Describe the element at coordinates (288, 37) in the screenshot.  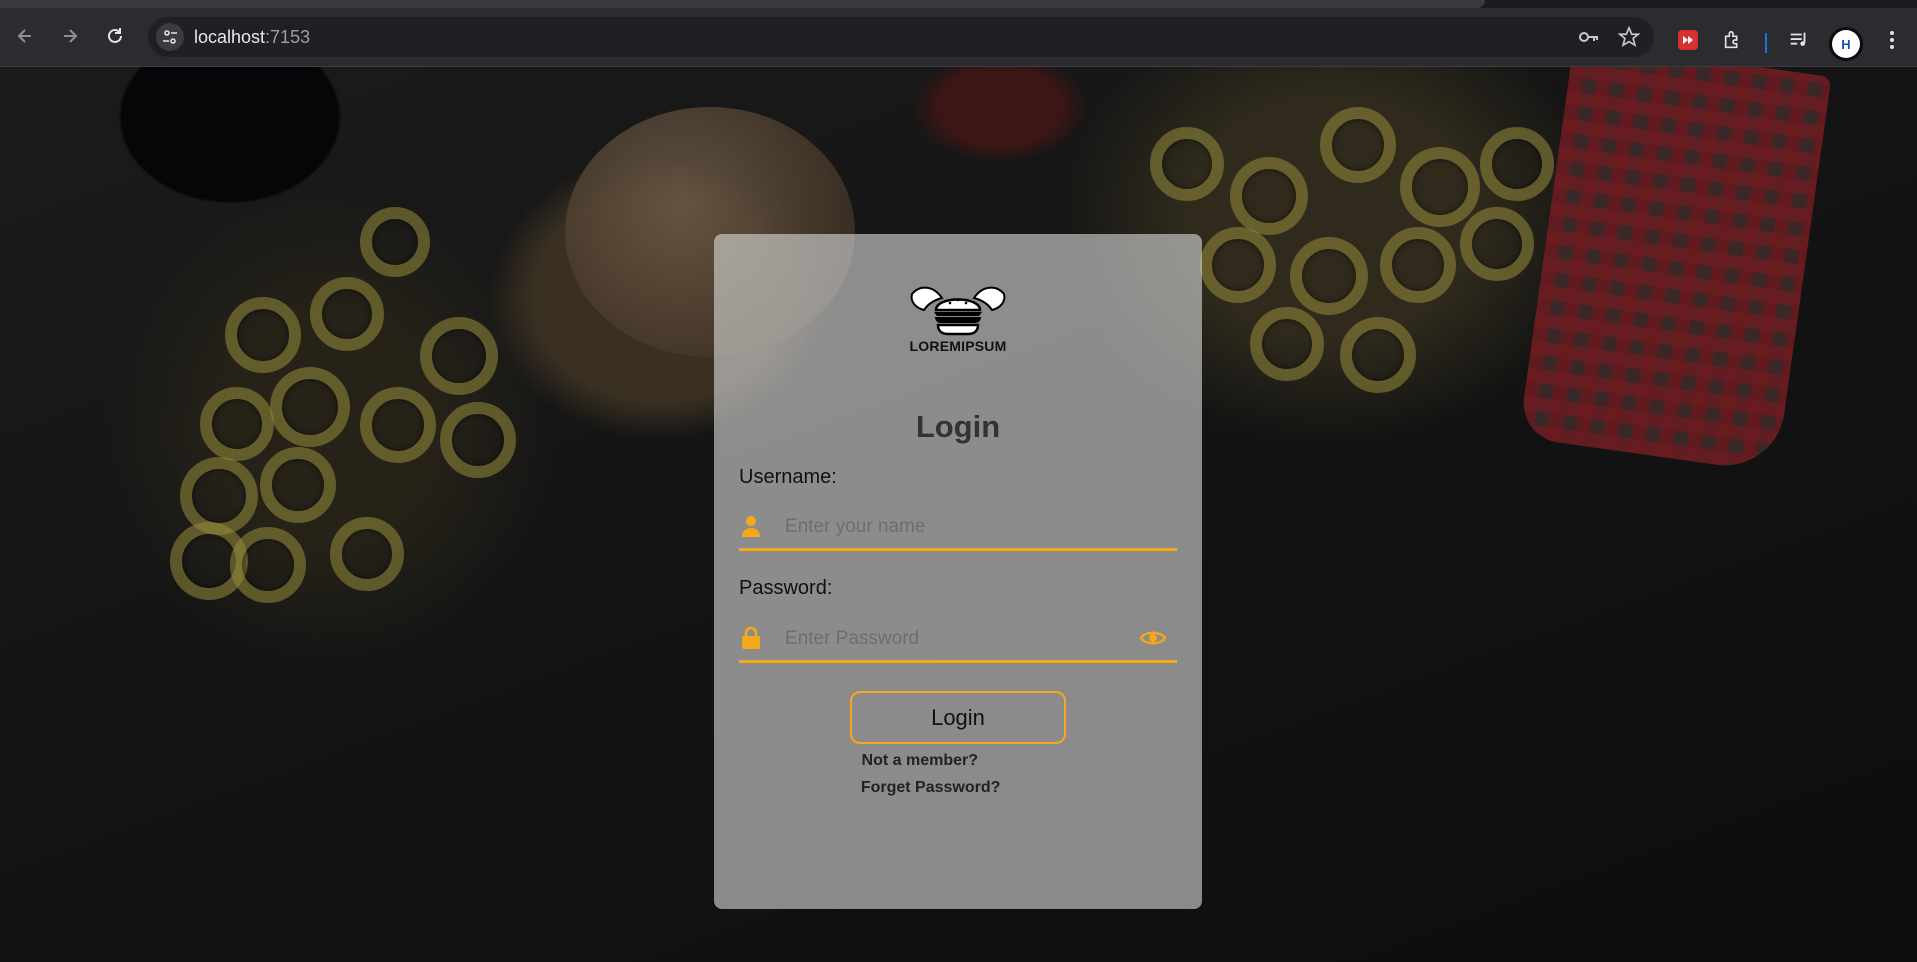
I see `url-port: :7153` at that location.